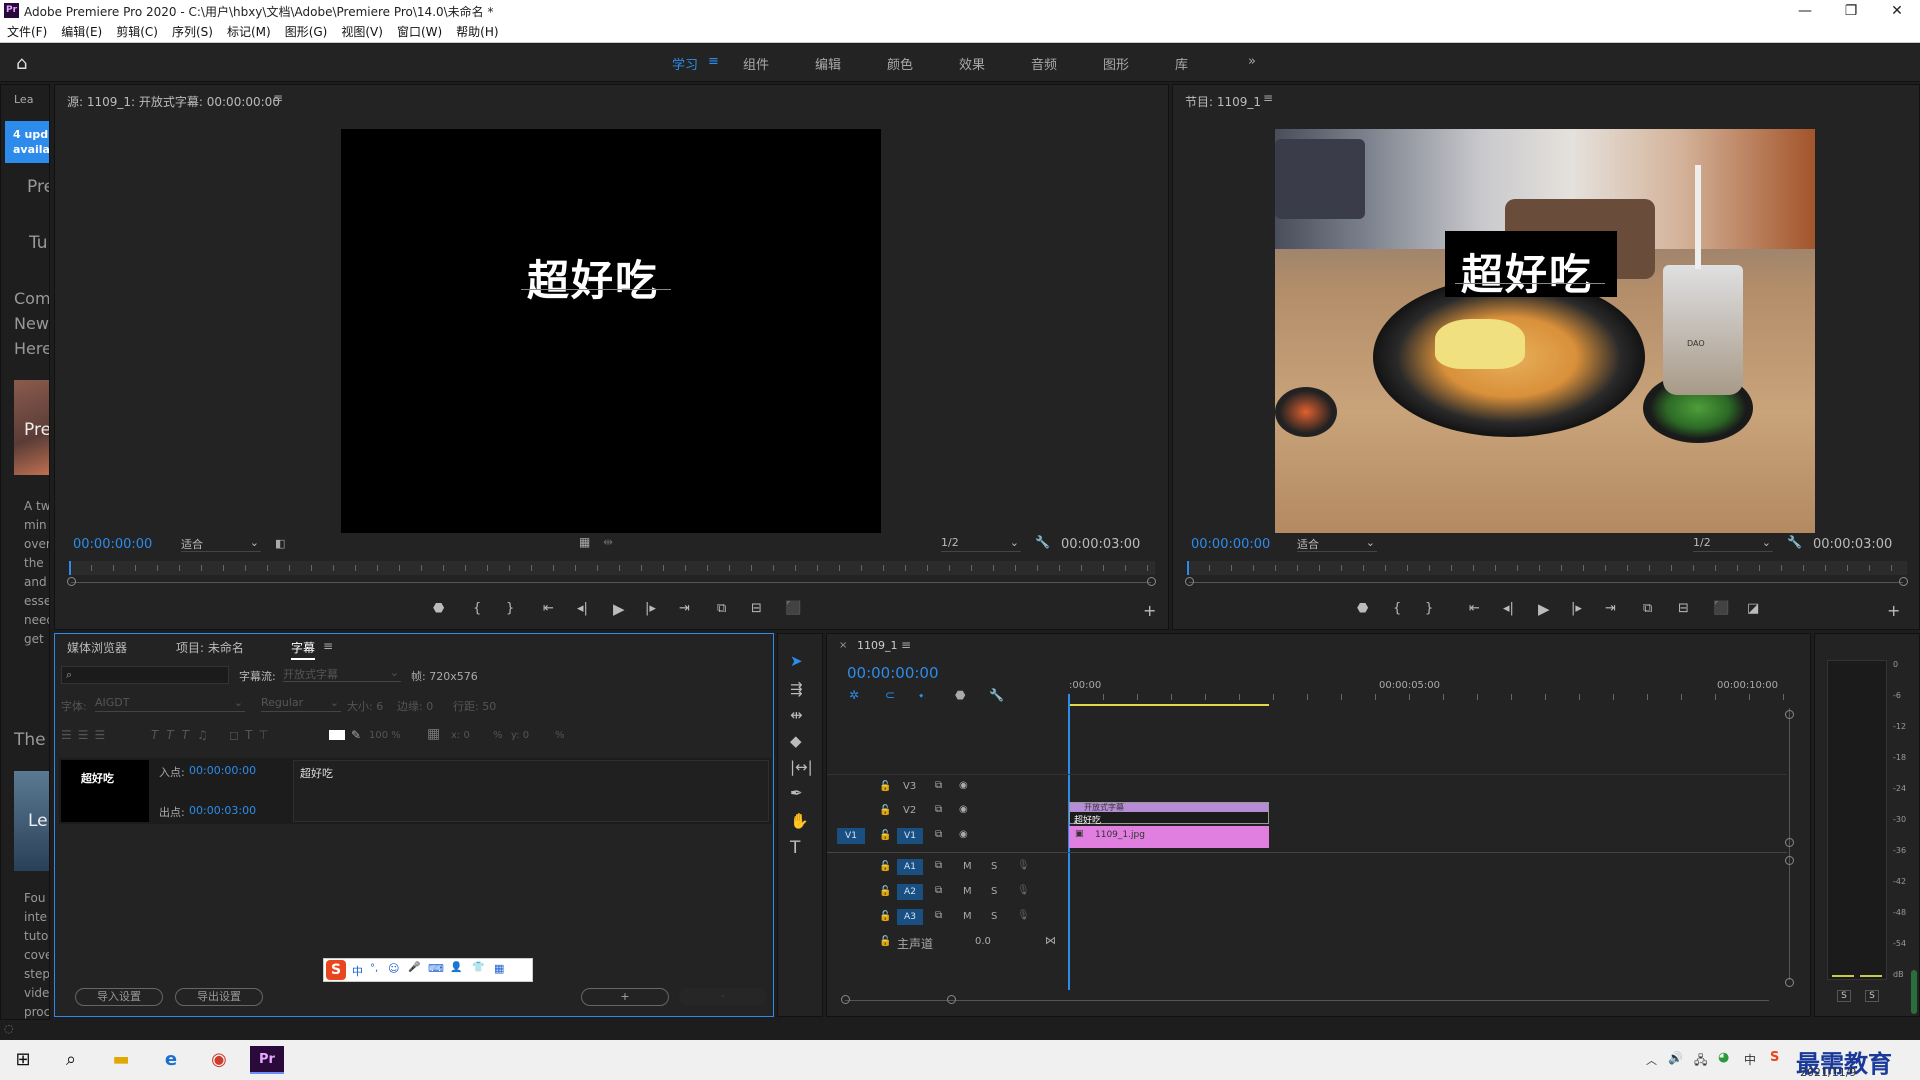 The image size is (1920, 1080). What do you see at coordinates (910, 917) in the screenshot?
I see `track-name: A3` at bounding box center [910, 917].